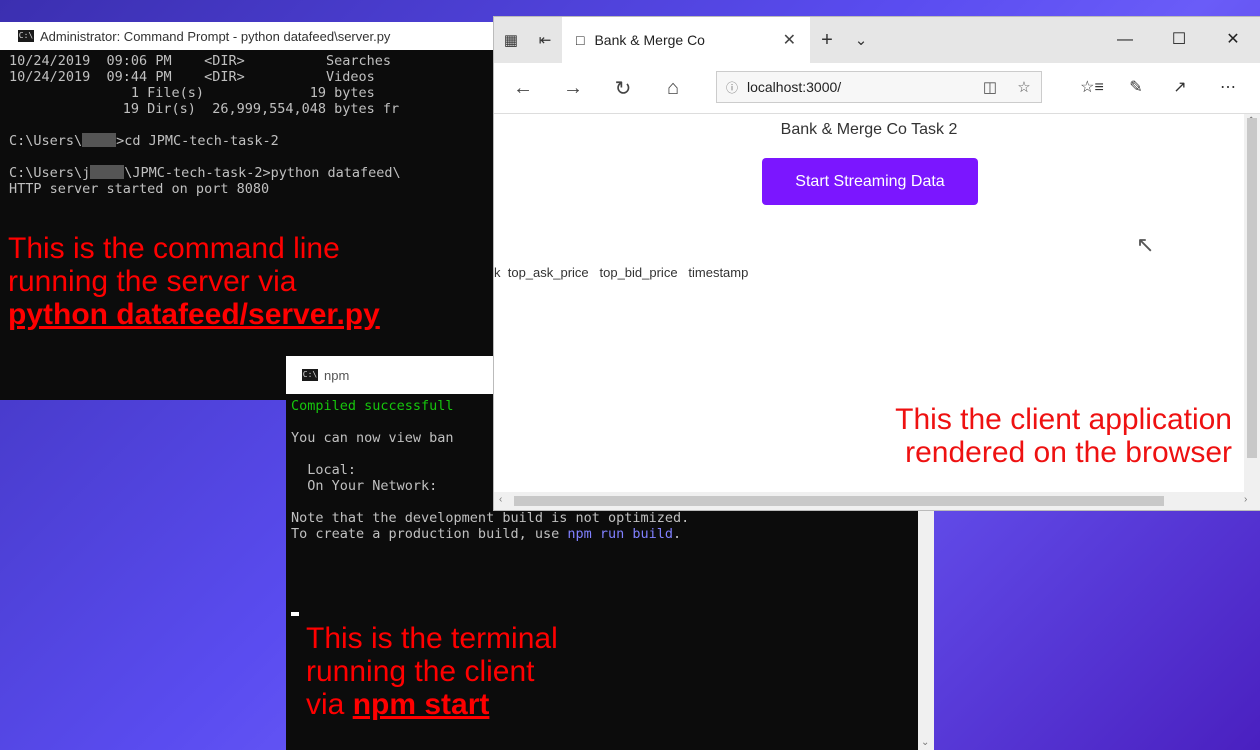 The width and height of the screenshot is (1260, 750). What do you see at coordinates (732, 87) in the screenshot?
I see `site-info-icon: ⓘ` at bounding box center [732, 87].